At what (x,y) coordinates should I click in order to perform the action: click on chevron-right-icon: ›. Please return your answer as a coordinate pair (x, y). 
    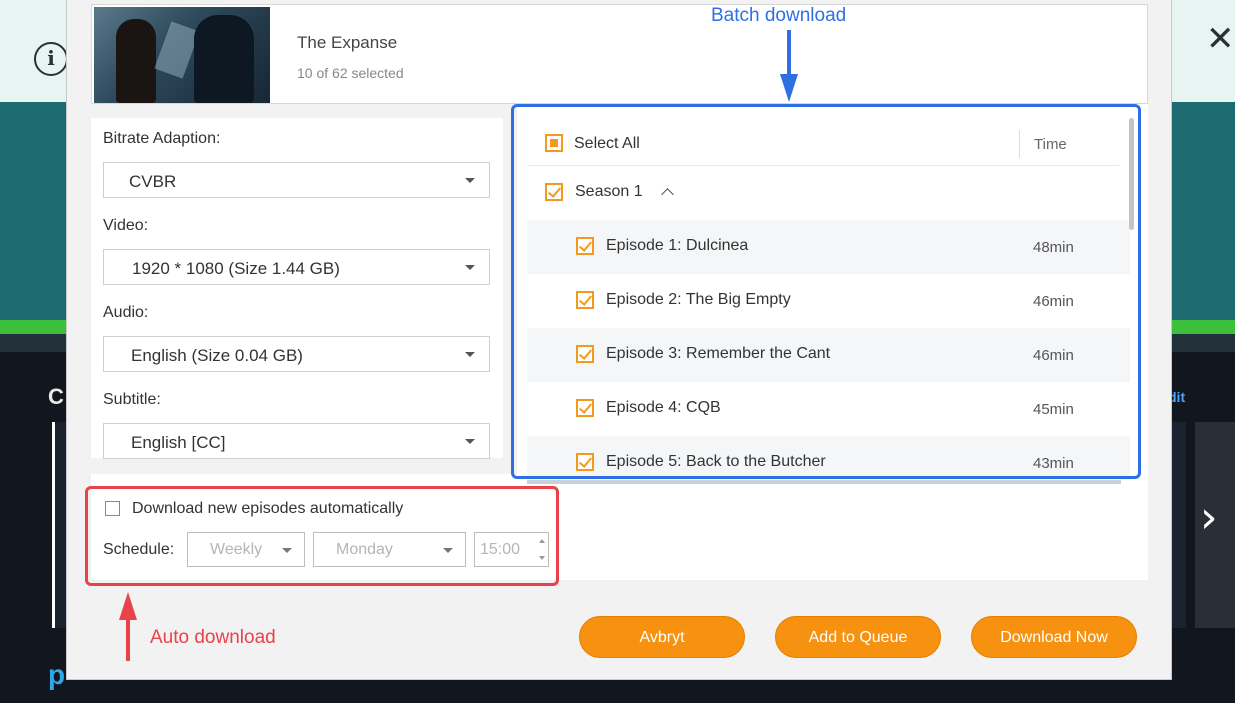
    Looking at the image, I should click on (1209, 518).